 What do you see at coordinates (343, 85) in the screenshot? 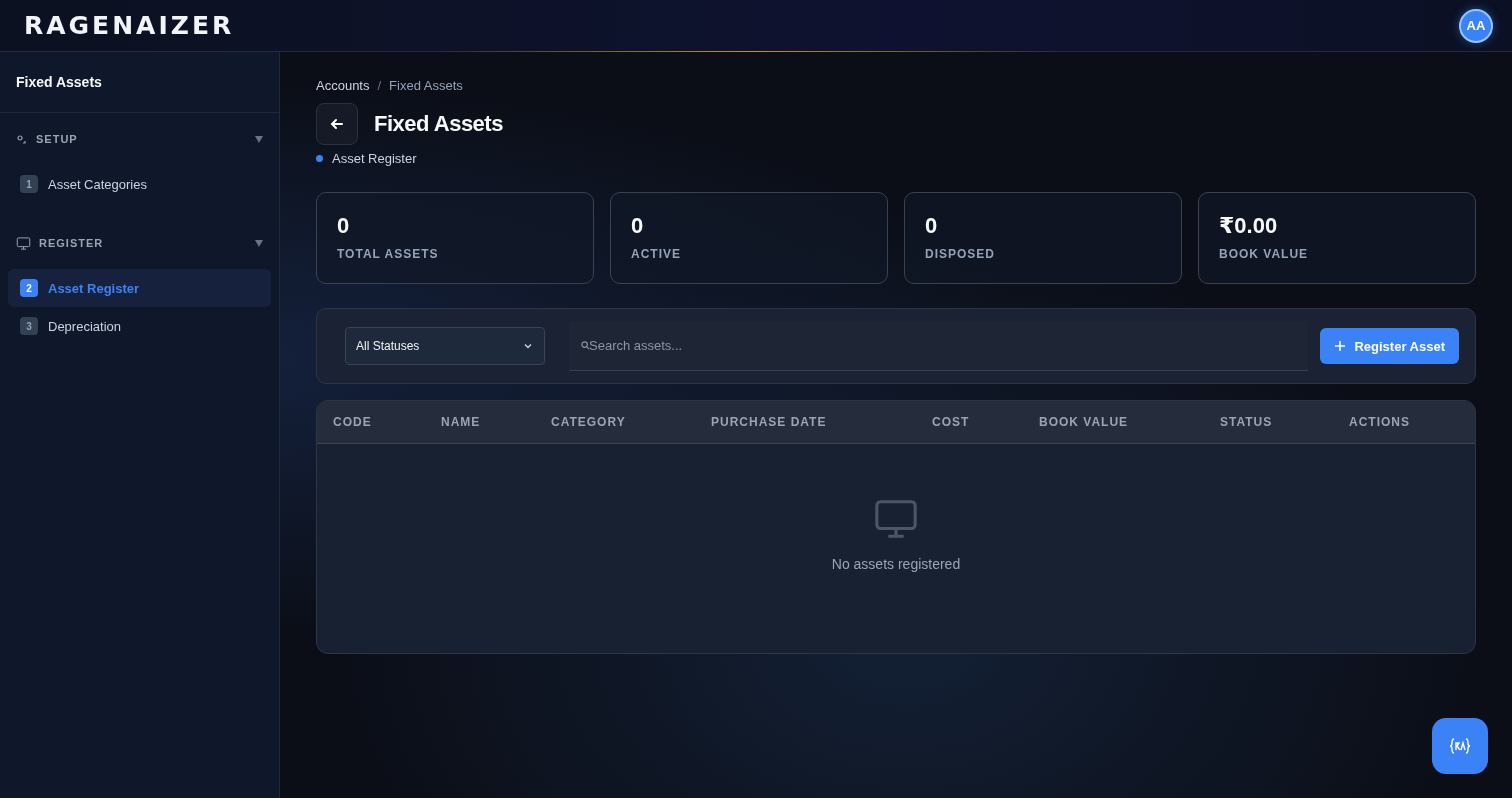
I see `breadcrumb-link: Accounts` at bounding box center [343, 85].